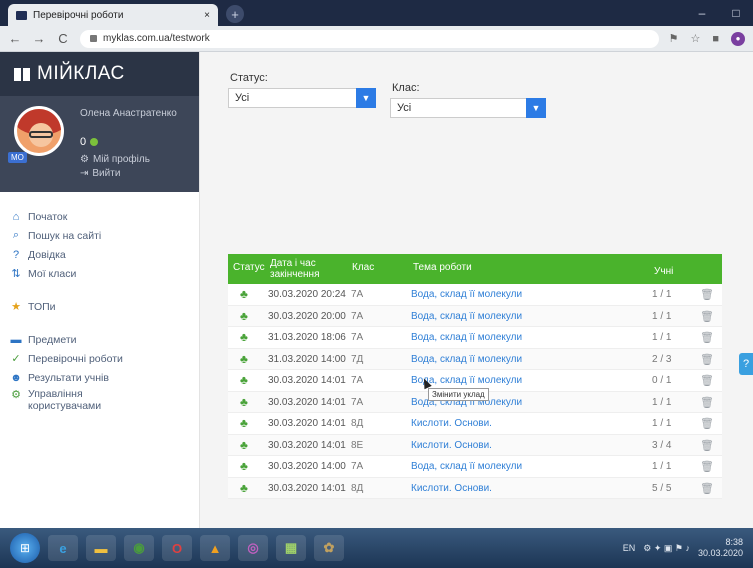 The image size is (753, 568). I want to click on browser-profile-icon: ●, so click(738, 38).